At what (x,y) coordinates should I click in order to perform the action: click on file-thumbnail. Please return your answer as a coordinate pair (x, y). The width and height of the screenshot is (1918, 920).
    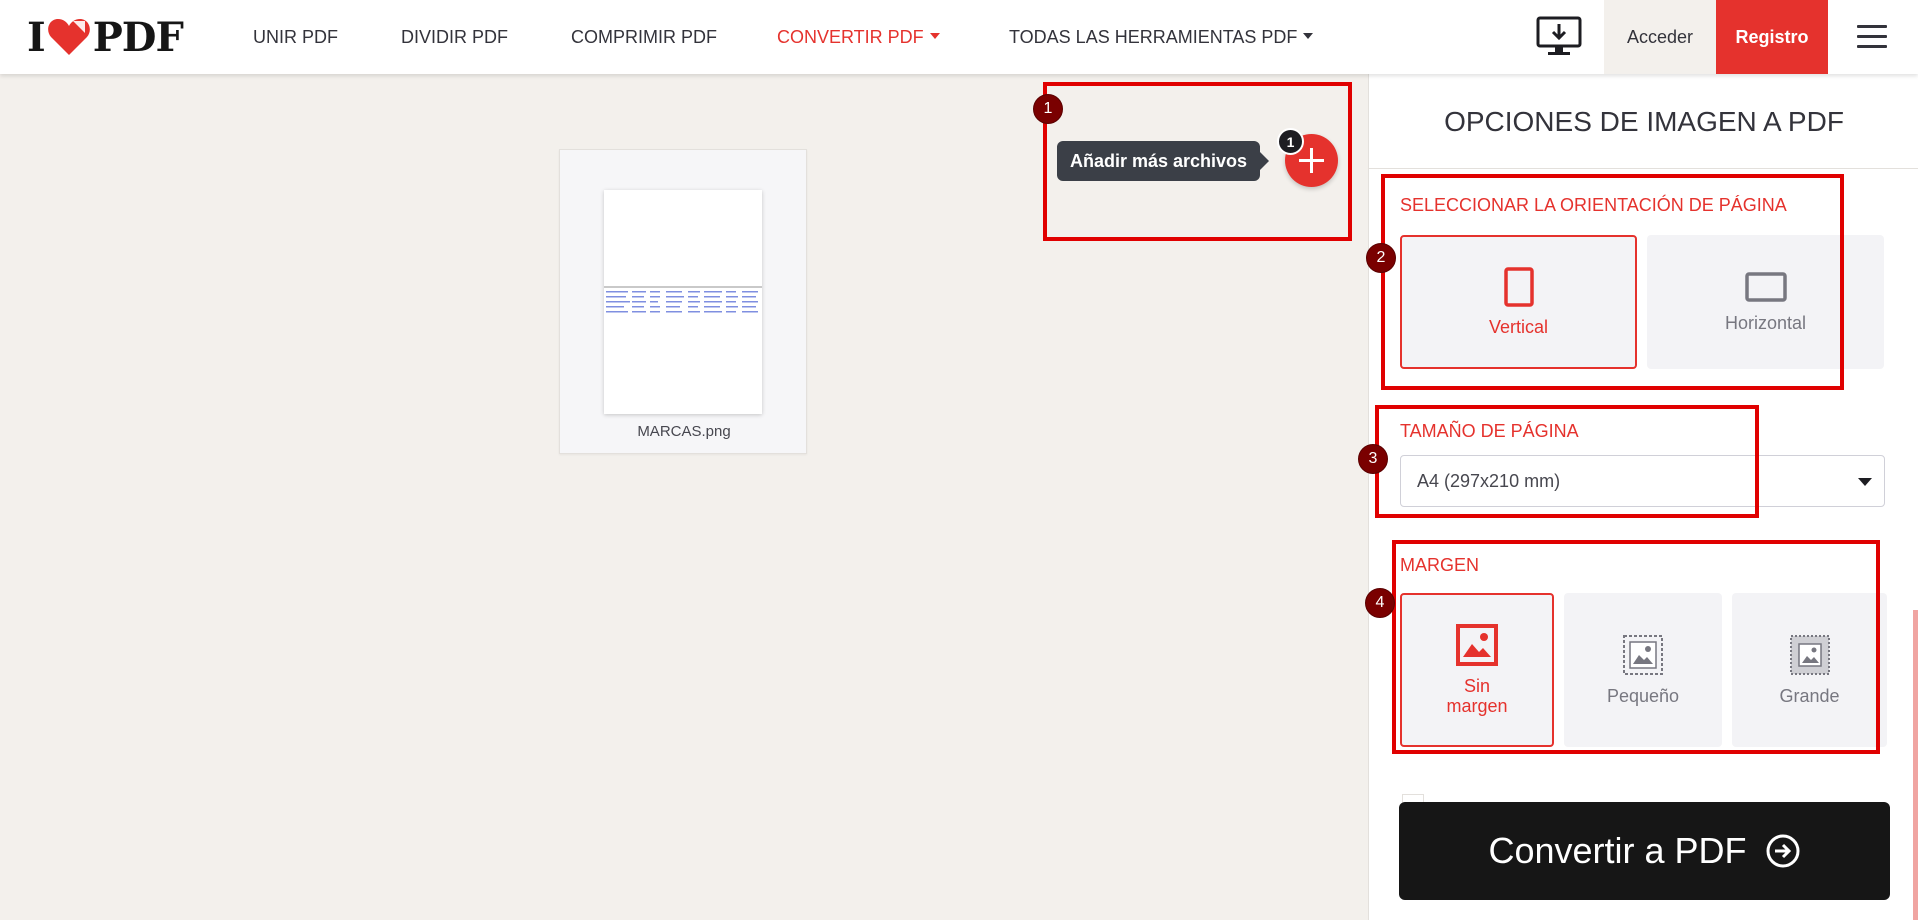
    Looking at the image, I should click on (683, 302).